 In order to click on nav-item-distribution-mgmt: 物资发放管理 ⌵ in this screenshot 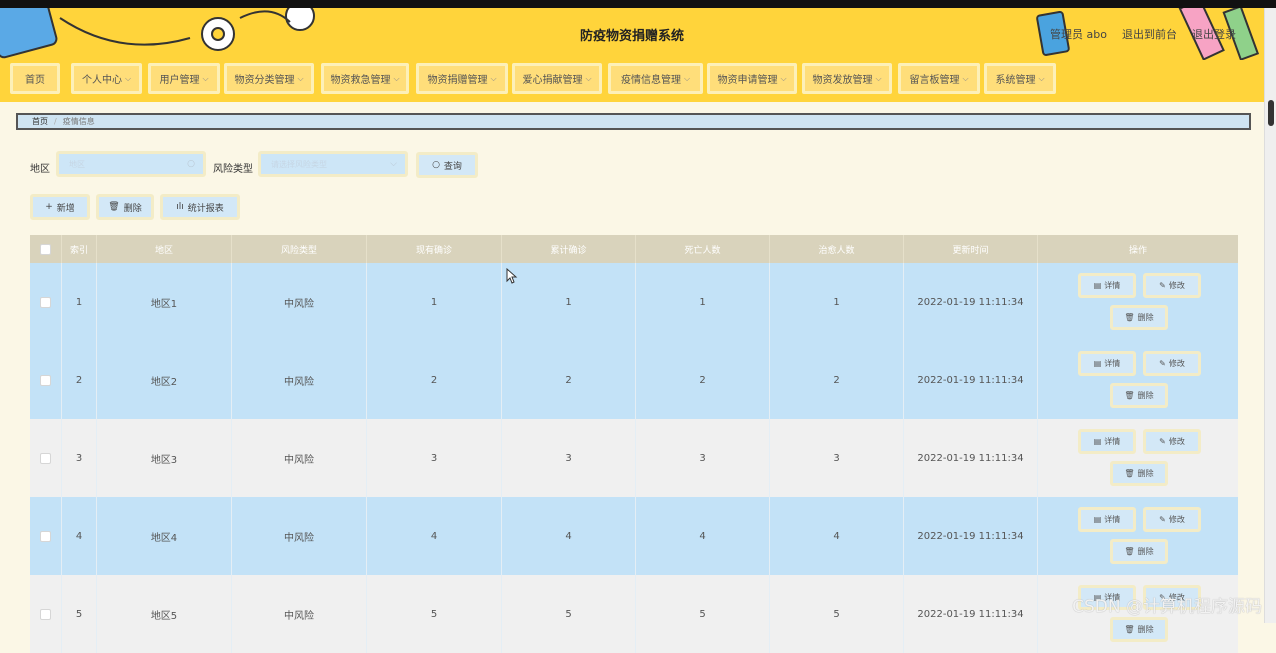, I will do `click(847, 78)`.